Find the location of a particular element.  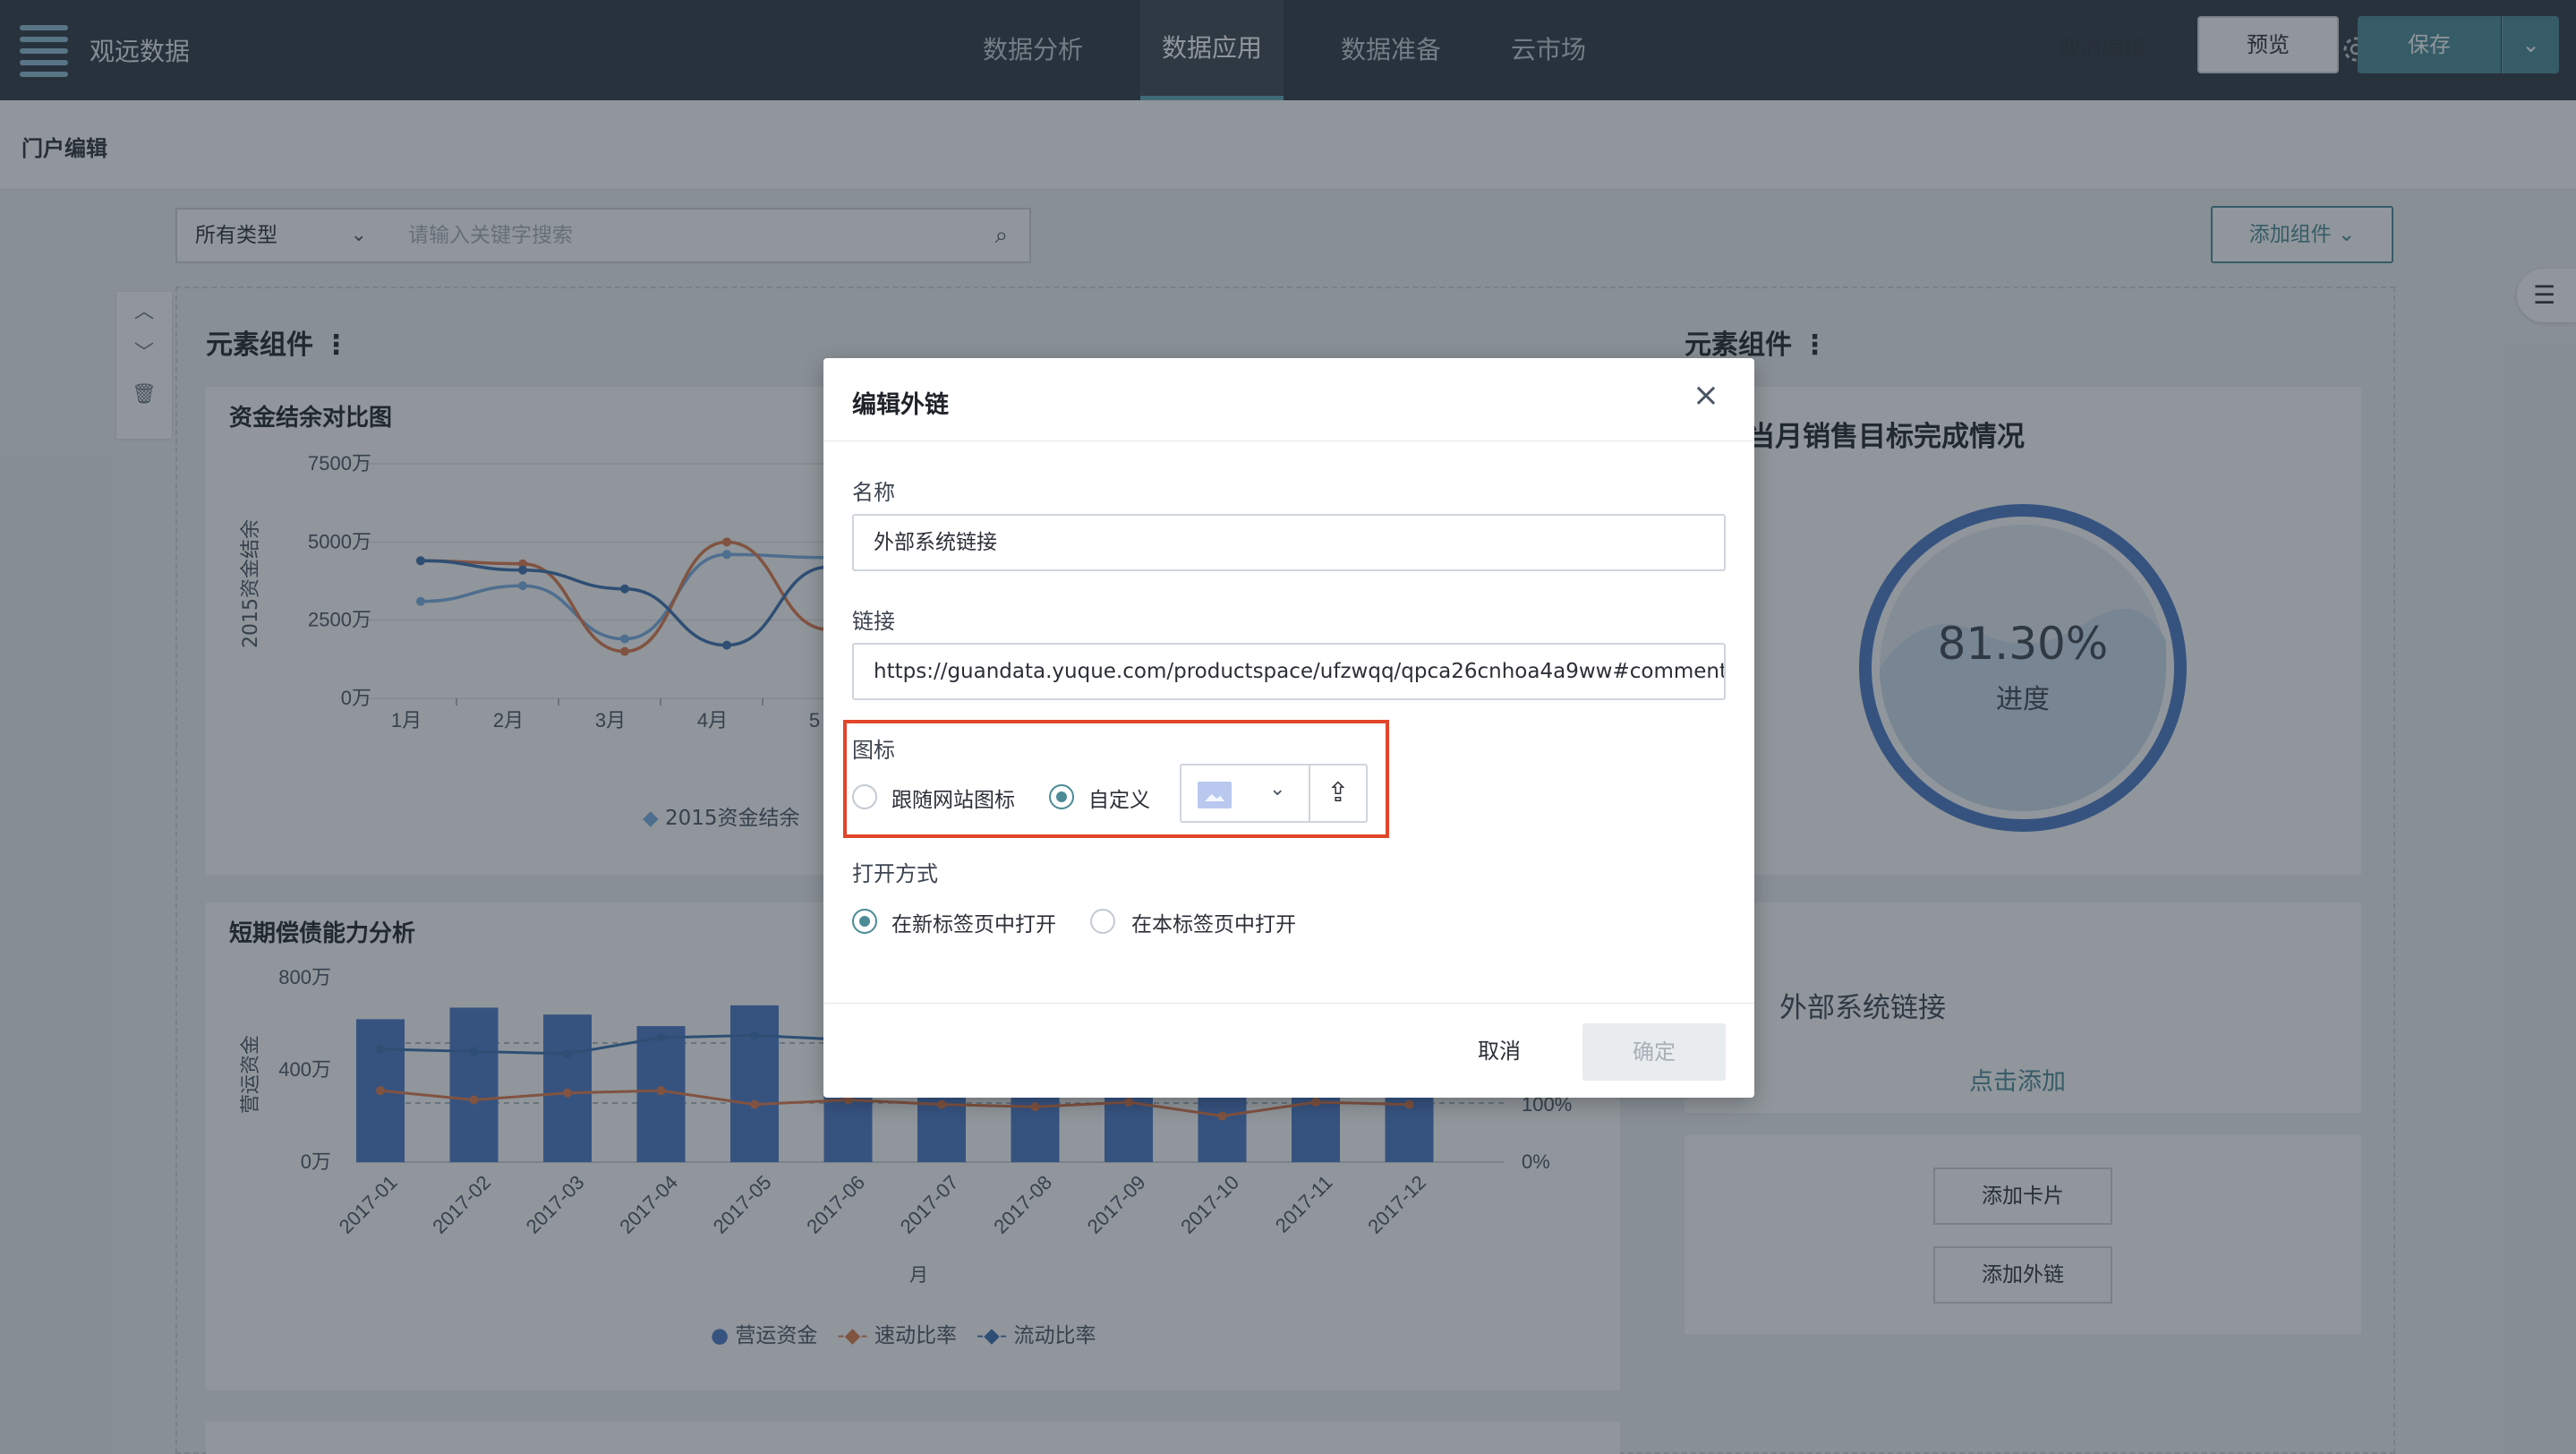

name-label: 名称 is located at coordinates (873, 492).